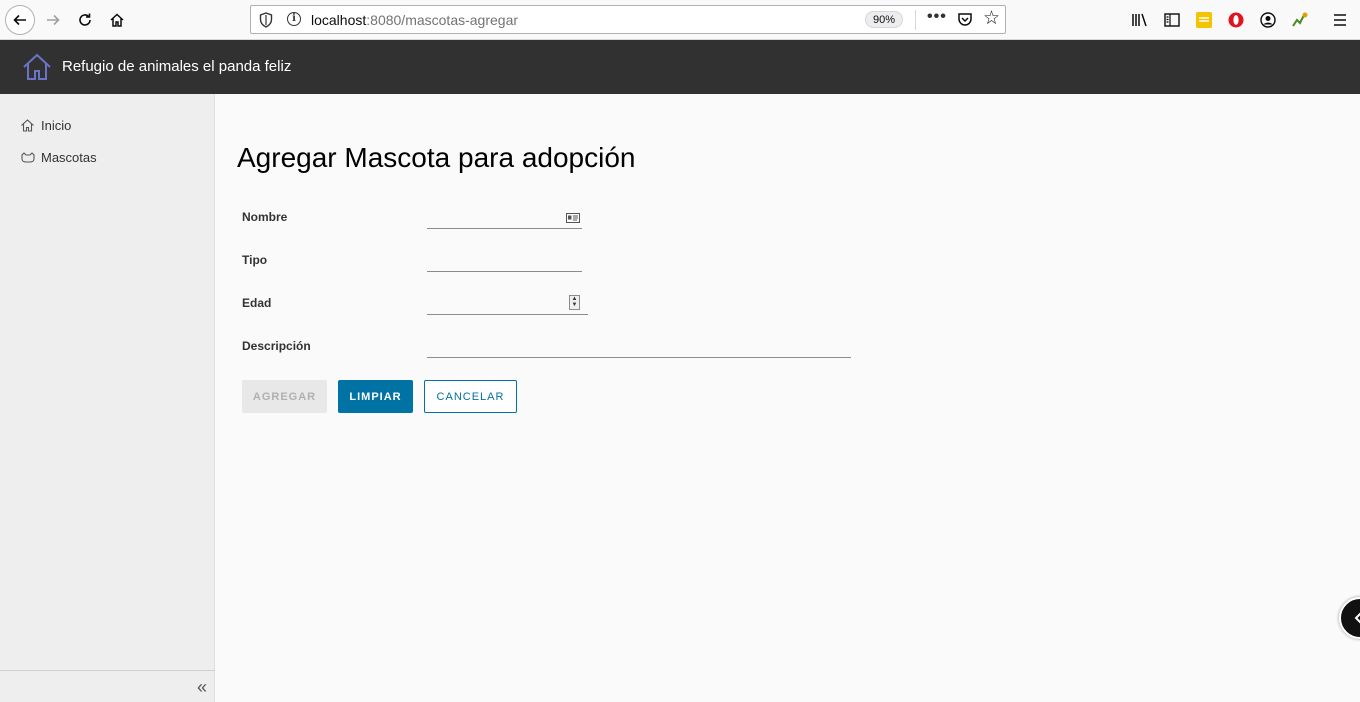 The height and width of the screenshot is (702, 1360). I want to click on edad-field, so click(507, 304).